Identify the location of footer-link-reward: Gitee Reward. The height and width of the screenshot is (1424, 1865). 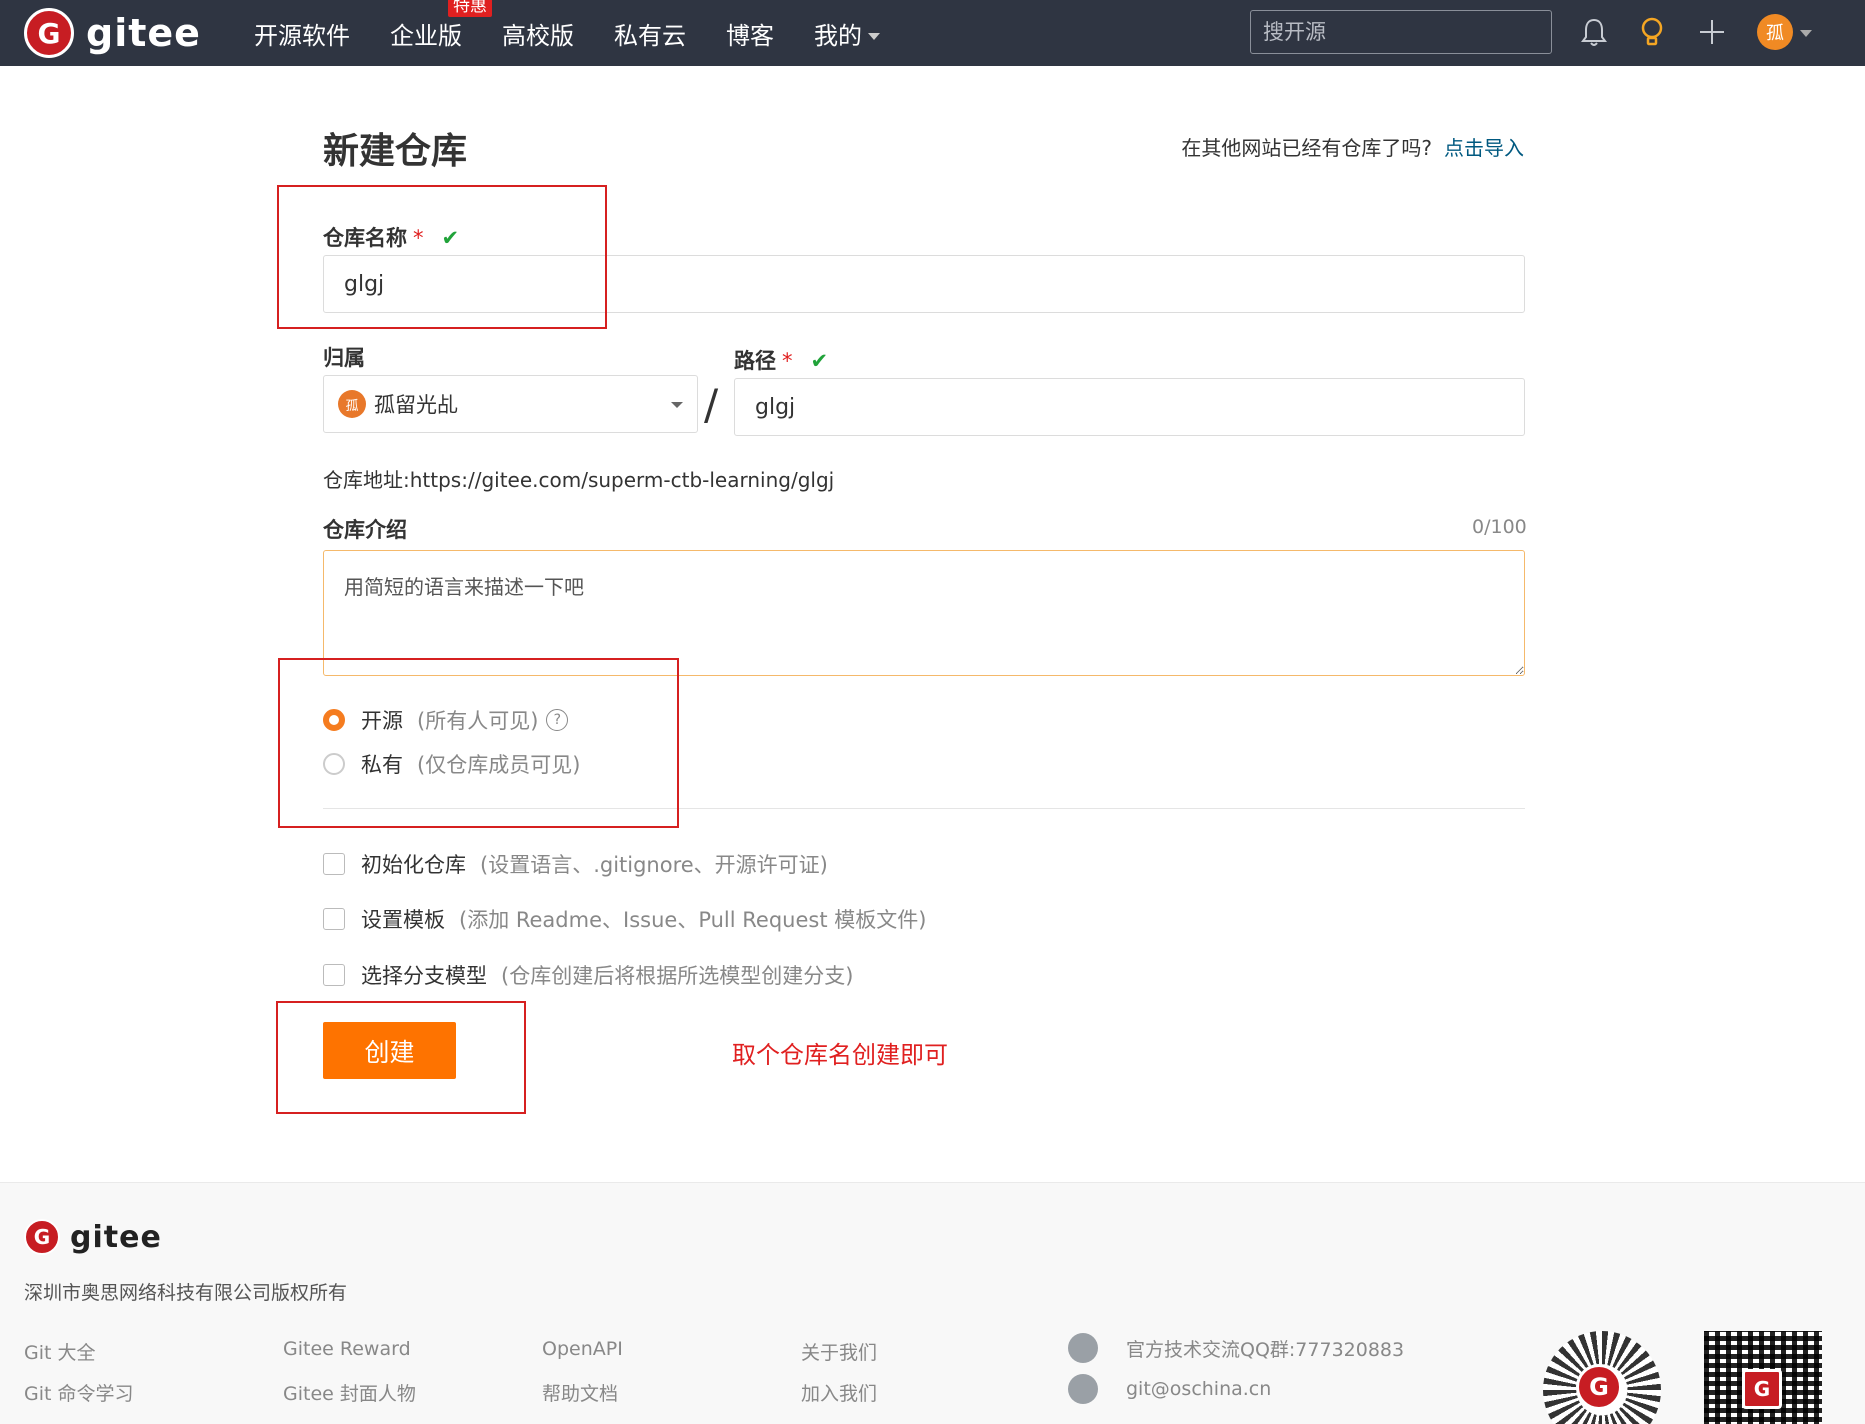
(347, 1349).